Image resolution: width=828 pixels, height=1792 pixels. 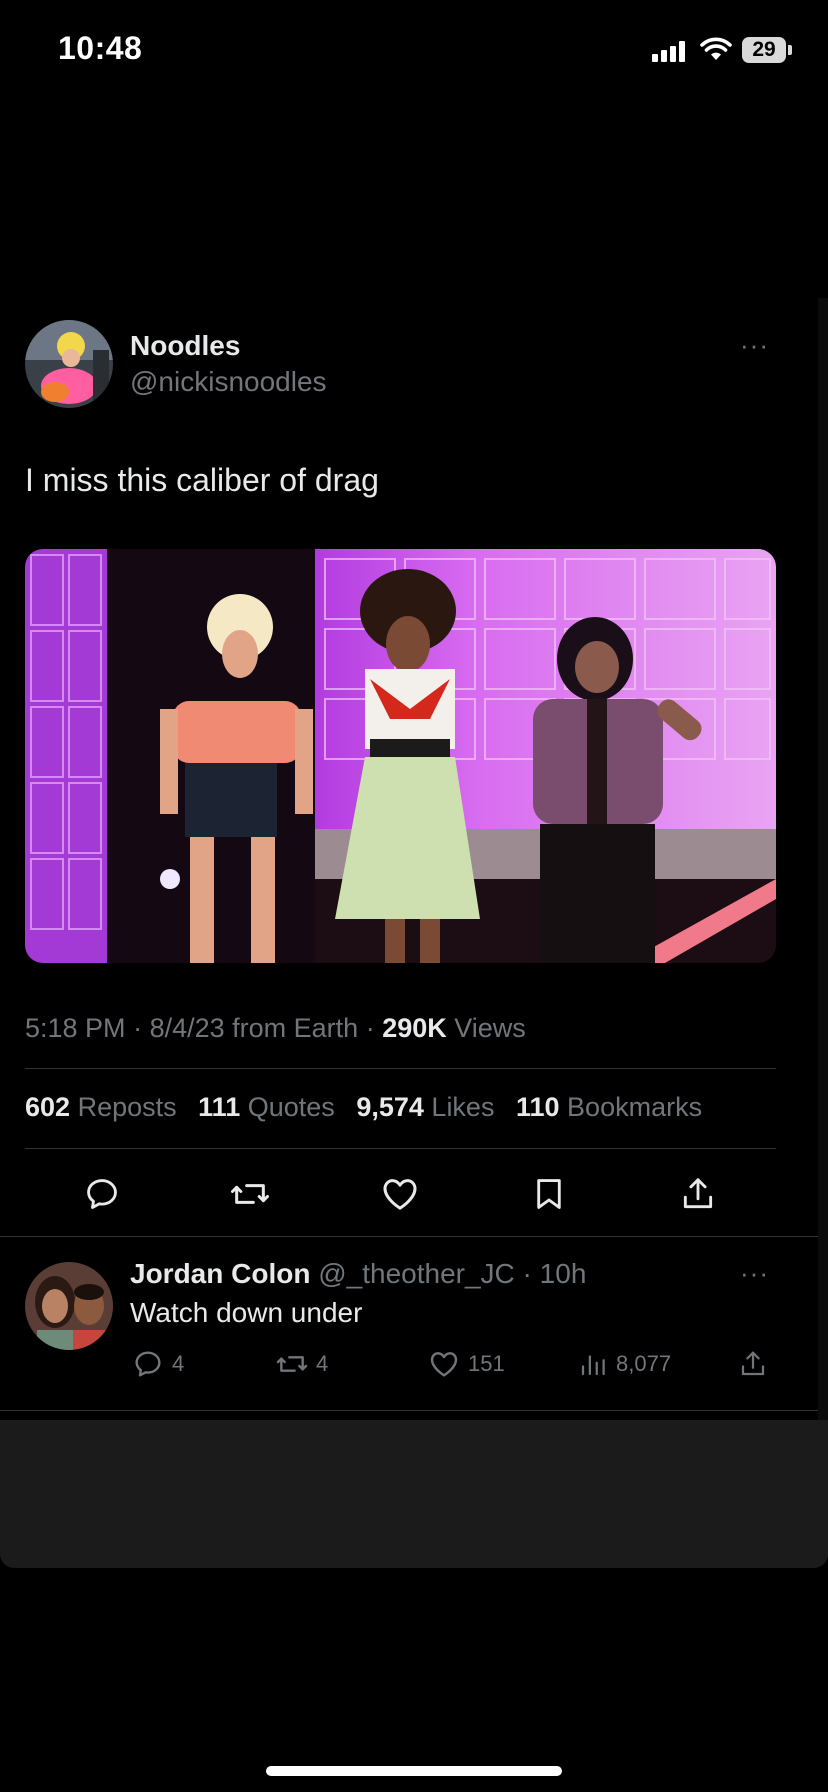 What do you see at coordinates (593, 1365) in the screenshot?
I see `views-icon` at bounding box center [593, 1365].